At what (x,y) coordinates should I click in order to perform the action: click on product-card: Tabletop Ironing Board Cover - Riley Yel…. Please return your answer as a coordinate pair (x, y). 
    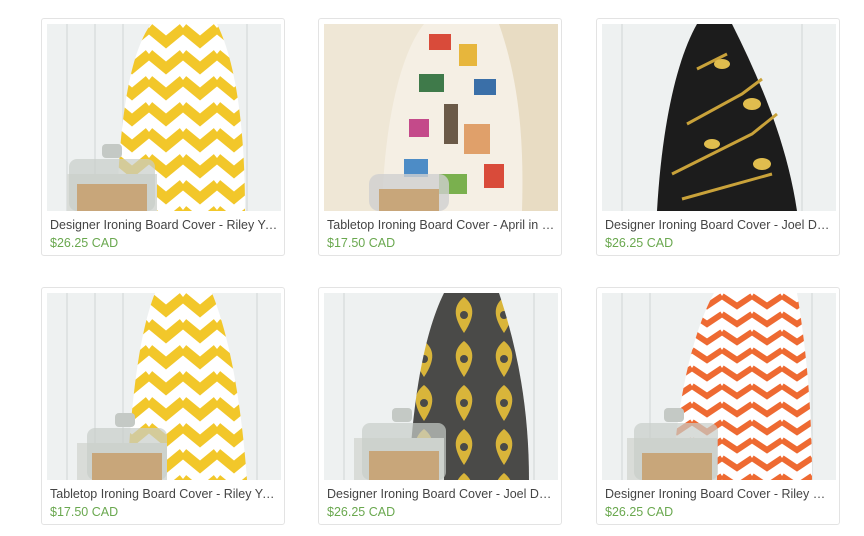
    Looking at the image, I should click on (163, 406).